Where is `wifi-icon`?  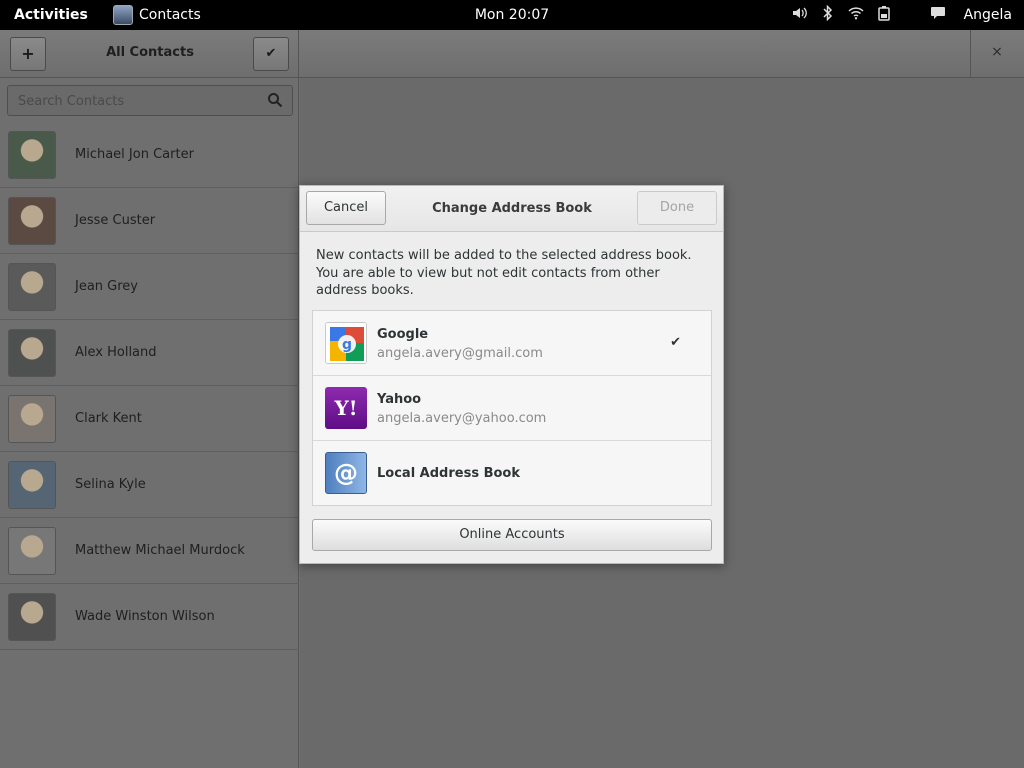
wifi-icon is located at coordinates (856, 15).